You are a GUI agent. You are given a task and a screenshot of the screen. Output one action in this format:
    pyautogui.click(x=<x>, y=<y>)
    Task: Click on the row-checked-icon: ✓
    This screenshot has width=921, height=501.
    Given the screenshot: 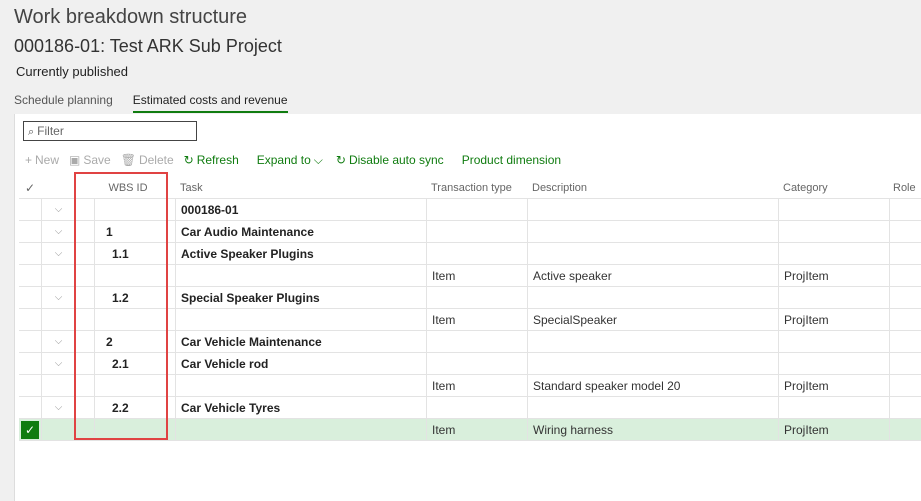 What is the action you would take?
    pyautogui.click(x=30, y=429)
    